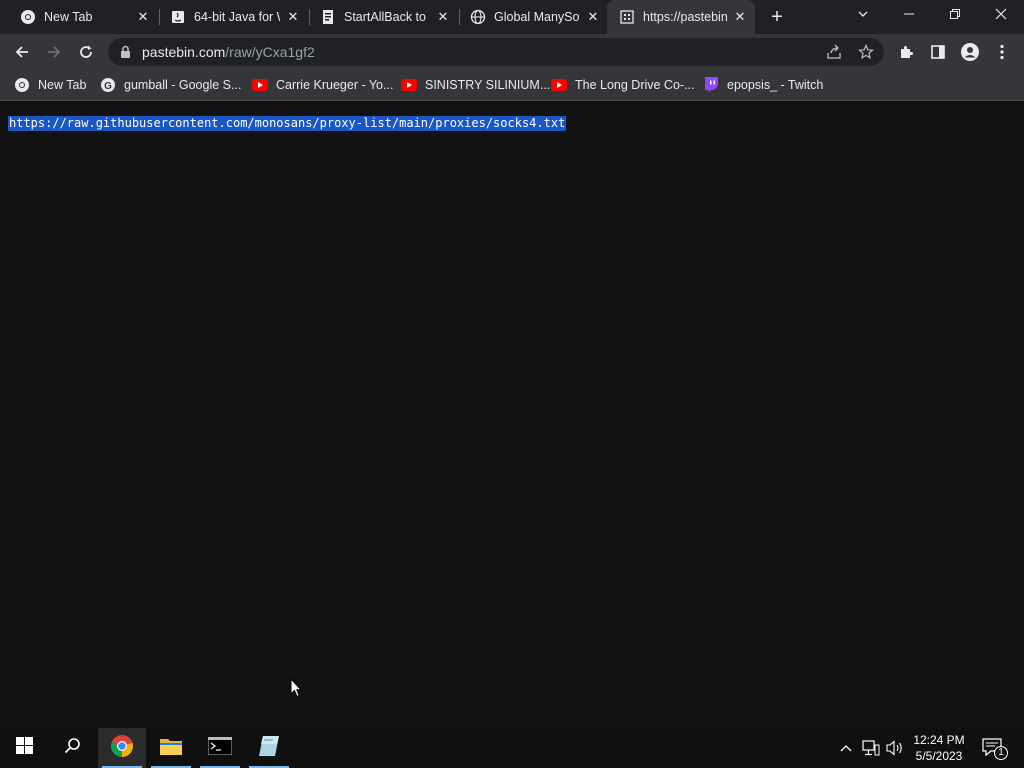  Describe the element at coordinates (478, 17) in the screenshot. I see `globe-icon` at that location.